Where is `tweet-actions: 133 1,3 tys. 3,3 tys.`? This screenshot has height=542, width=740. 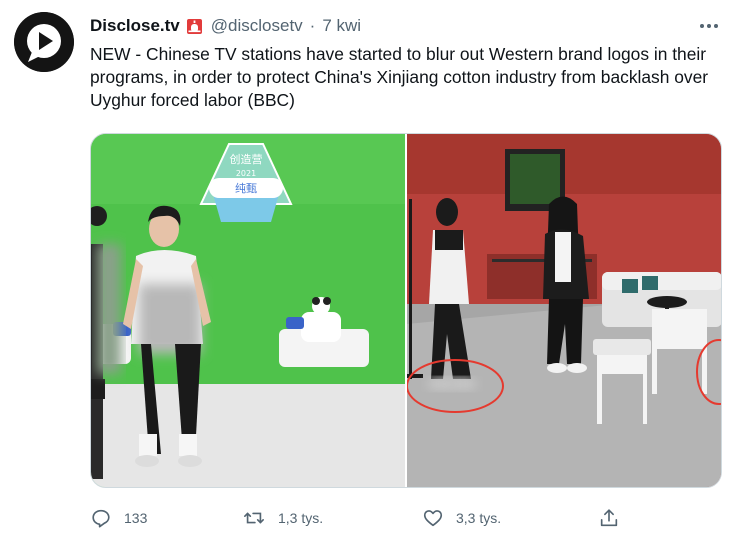
tweet-actions: 133 1,3 tys. 3,3 tys. is located at coordinates (360, 518).